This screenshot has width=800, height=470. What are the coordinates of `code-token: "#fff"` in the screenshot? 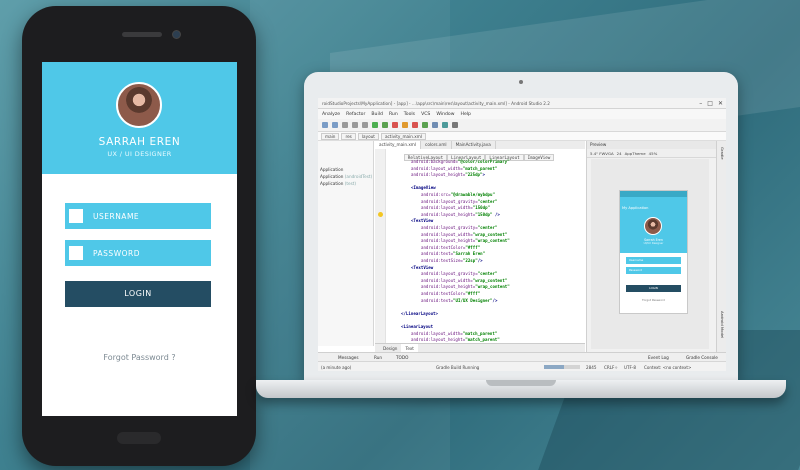 It's located at (473, 247).